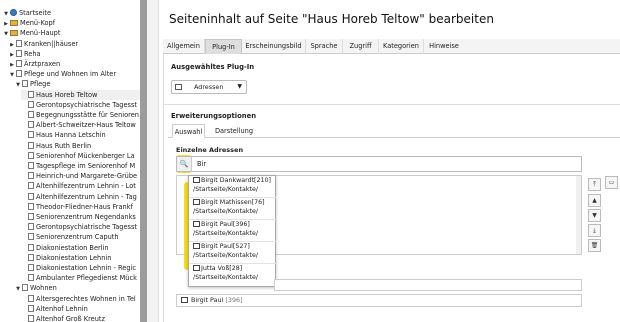 The height and width of the screenshot is (322, 620). What do you see at coordinates (63, 135) in the screenshot?
I see `tree-item: Haus Hanna Letschin` at bounding box center [63, 135].